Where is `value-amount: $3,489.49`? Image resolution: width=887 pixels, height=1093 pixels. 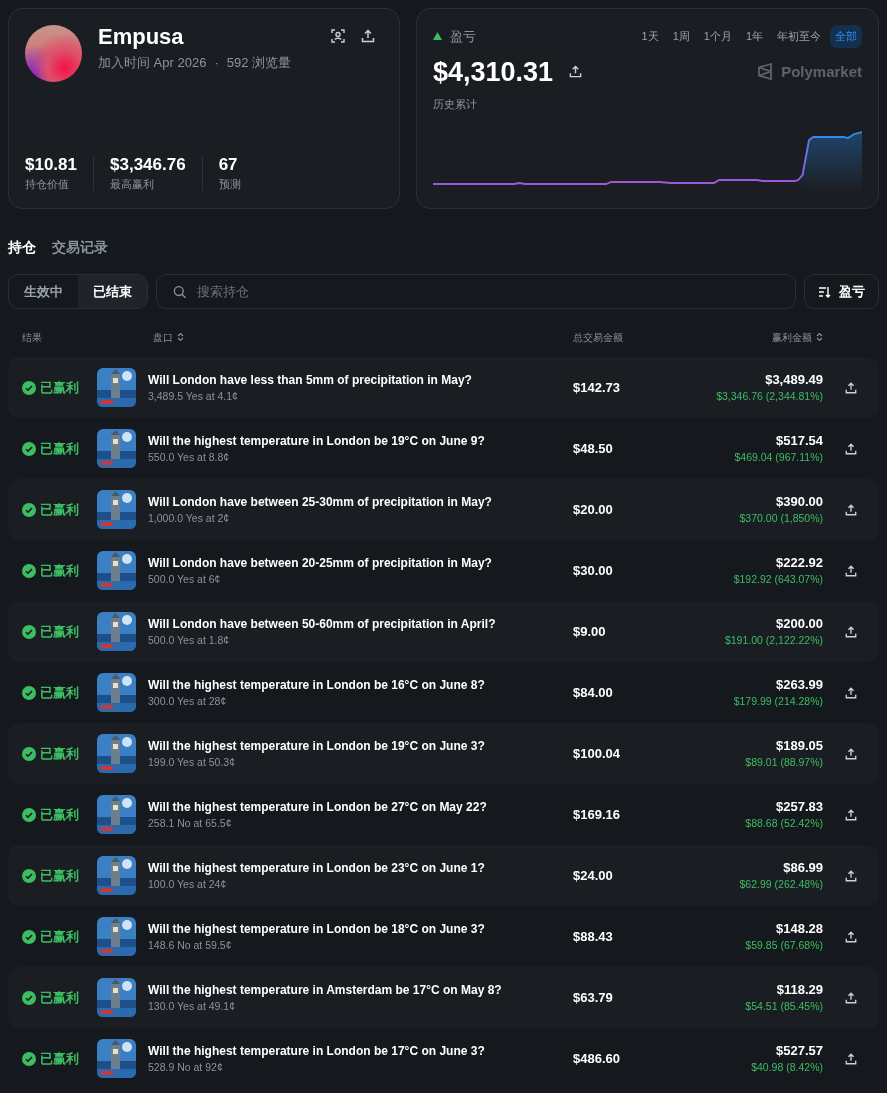 value-amount: $3,489.49 is located at coordinates (794, 379).